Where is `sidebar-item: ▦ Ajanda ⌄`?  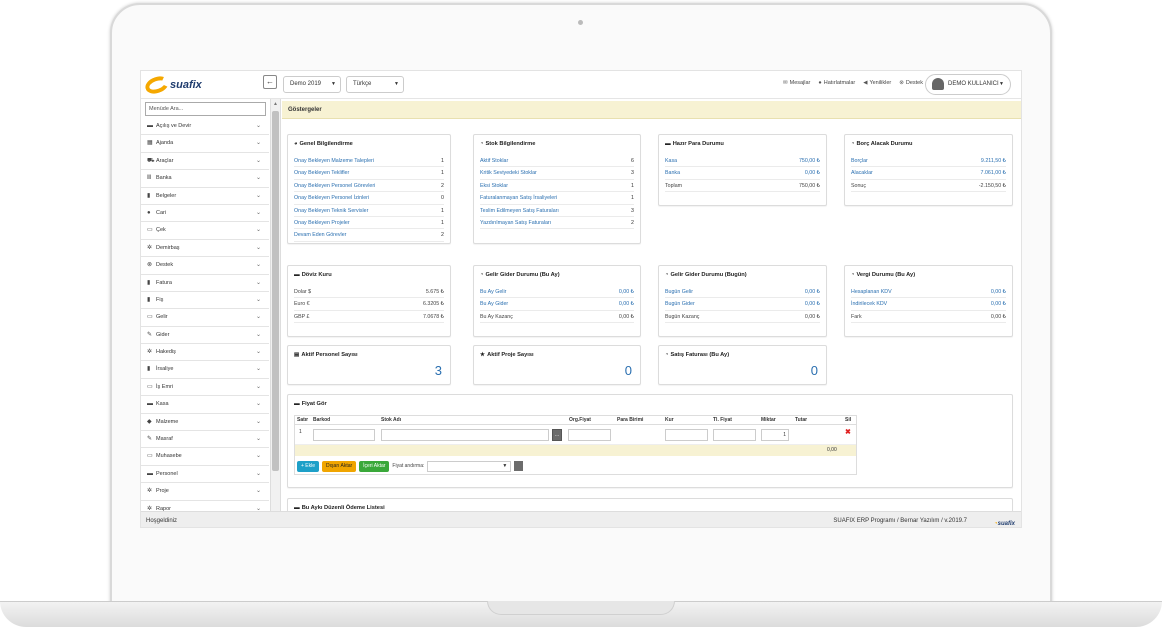
sidebar-item: ▦ Ajanda ⌄ is located at coordinates (205, 144).